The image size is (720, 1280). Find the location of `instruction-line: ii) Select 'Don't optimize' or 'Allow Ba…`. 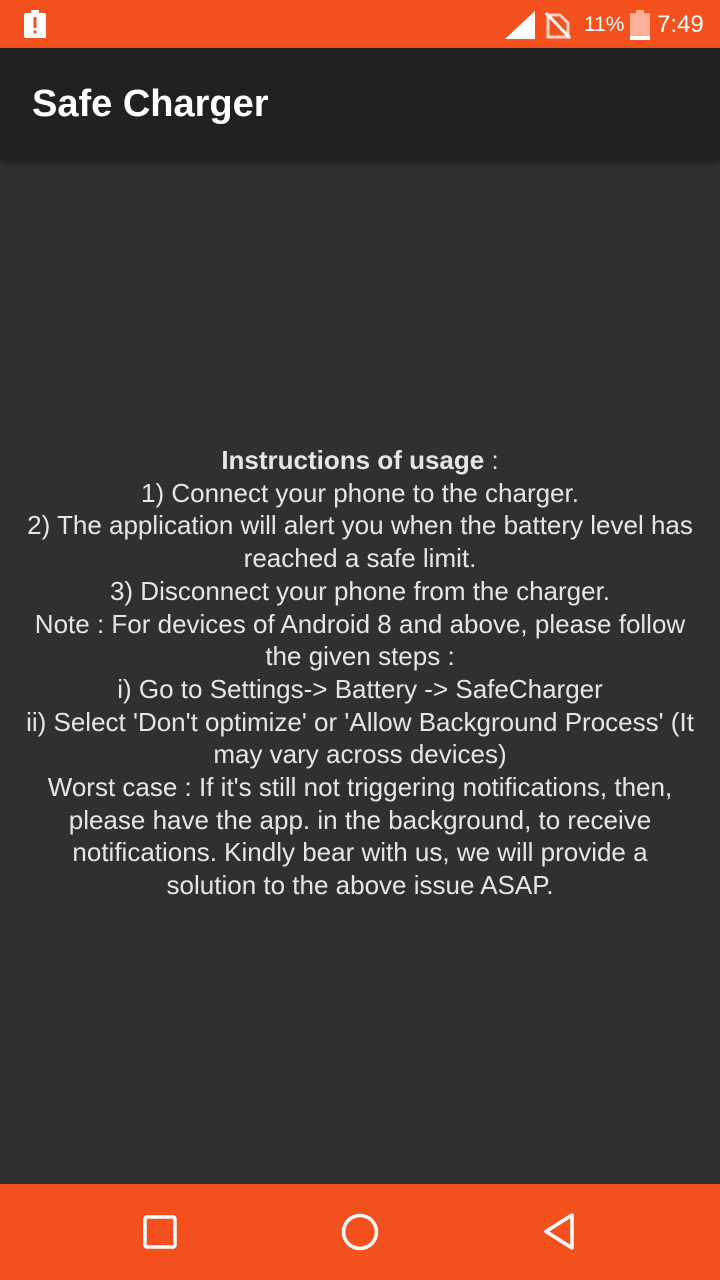

instruction-line: ii) Select 'Don't optimize' or 'Allow Ba… is located at coordinates (360, 721).